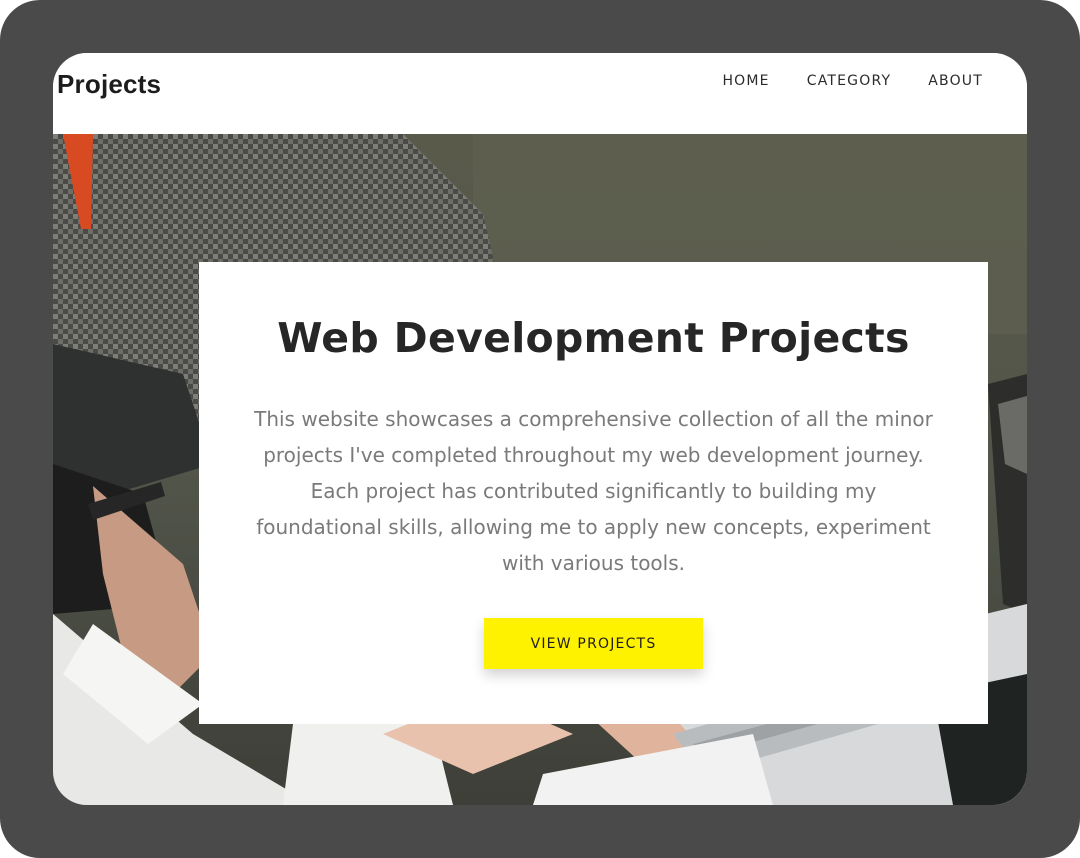 Image resolution: width=1080 pixels, height=858 pixels. What do you see at coordinates (955, 81) in the screenshot?
I see `nav-about-link: ABOUT` at bounding box center [955, 81].